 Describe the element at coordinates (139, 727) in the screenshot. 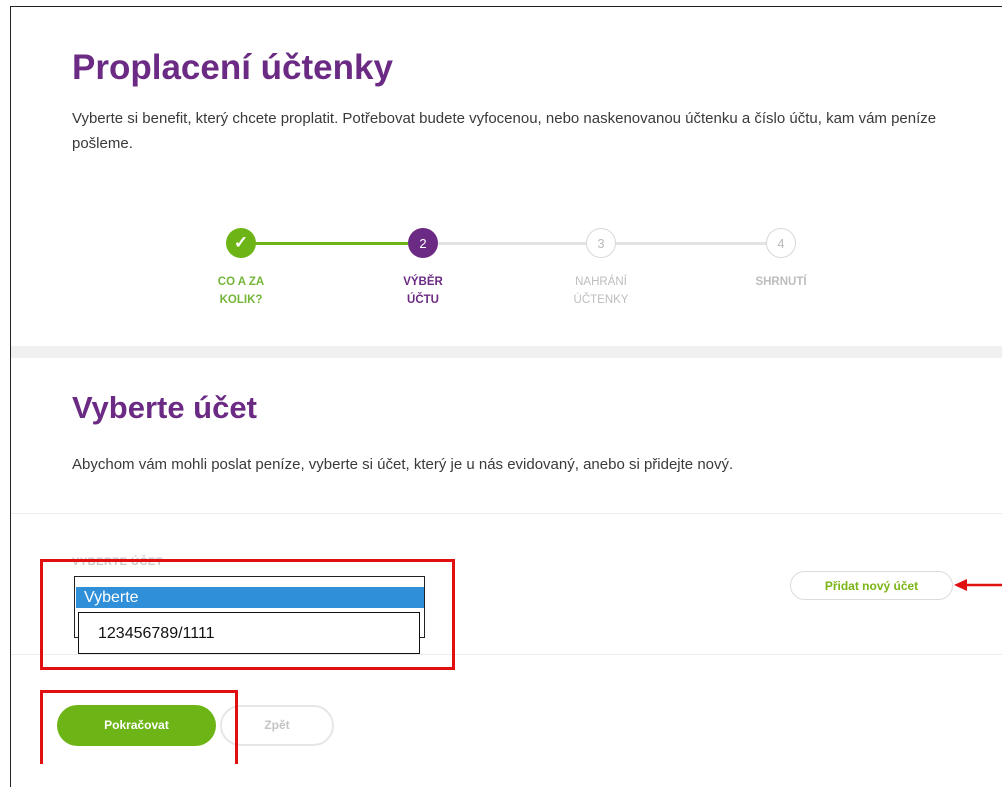

I see `annotation-continue-highlight` at that location.